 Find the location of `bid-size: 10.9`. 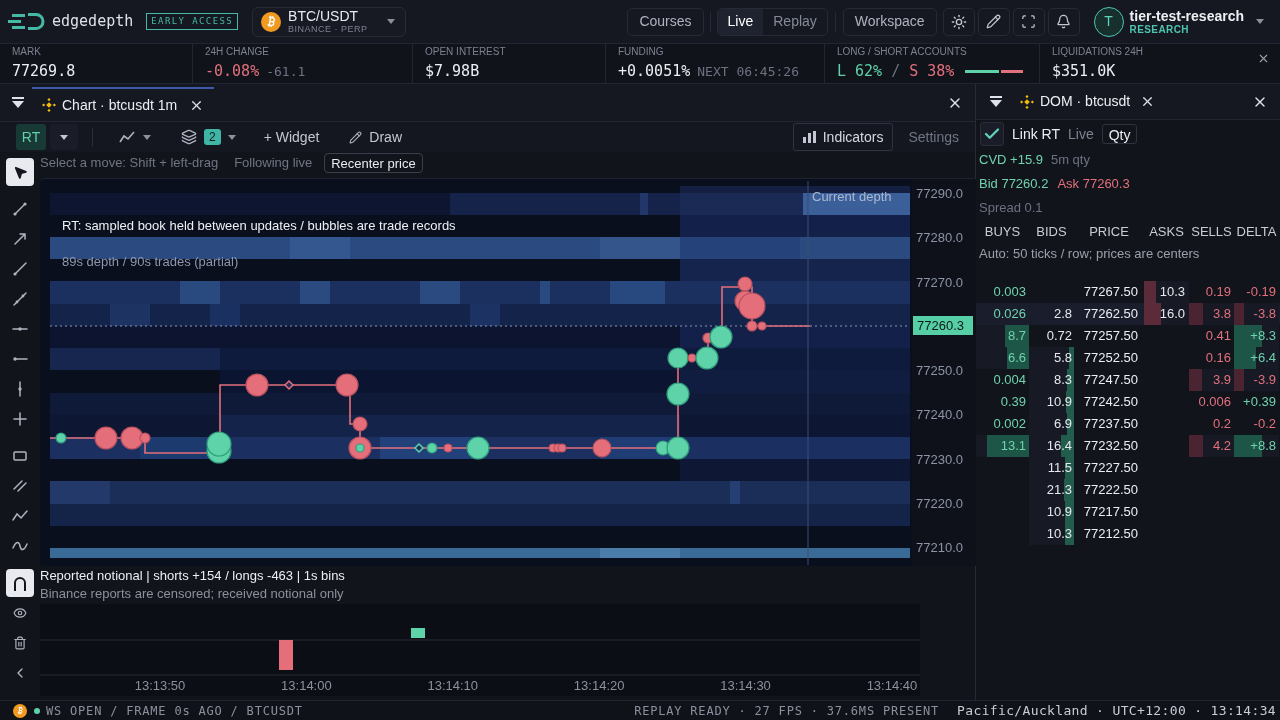

bid-size: 10.9 is located at coordinates (1059, 512).